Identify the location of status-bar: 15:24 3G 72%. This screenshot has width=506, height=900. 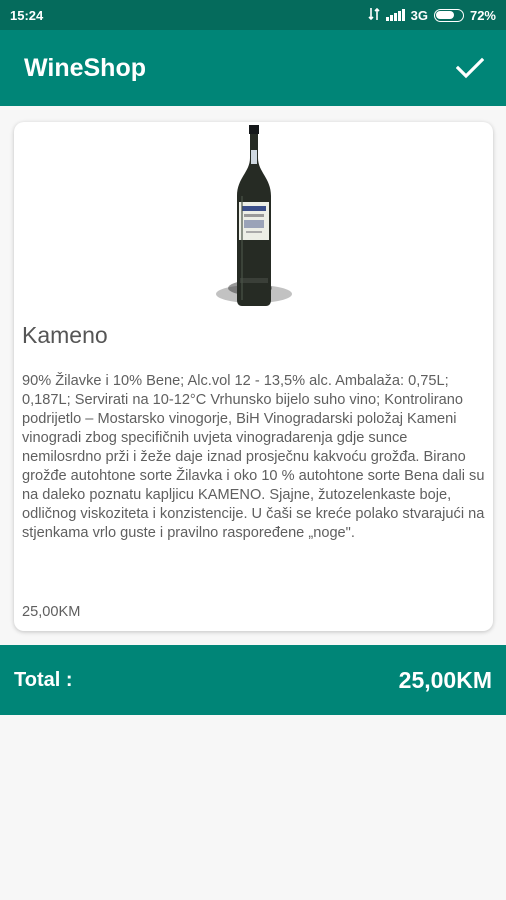
(253, 15).